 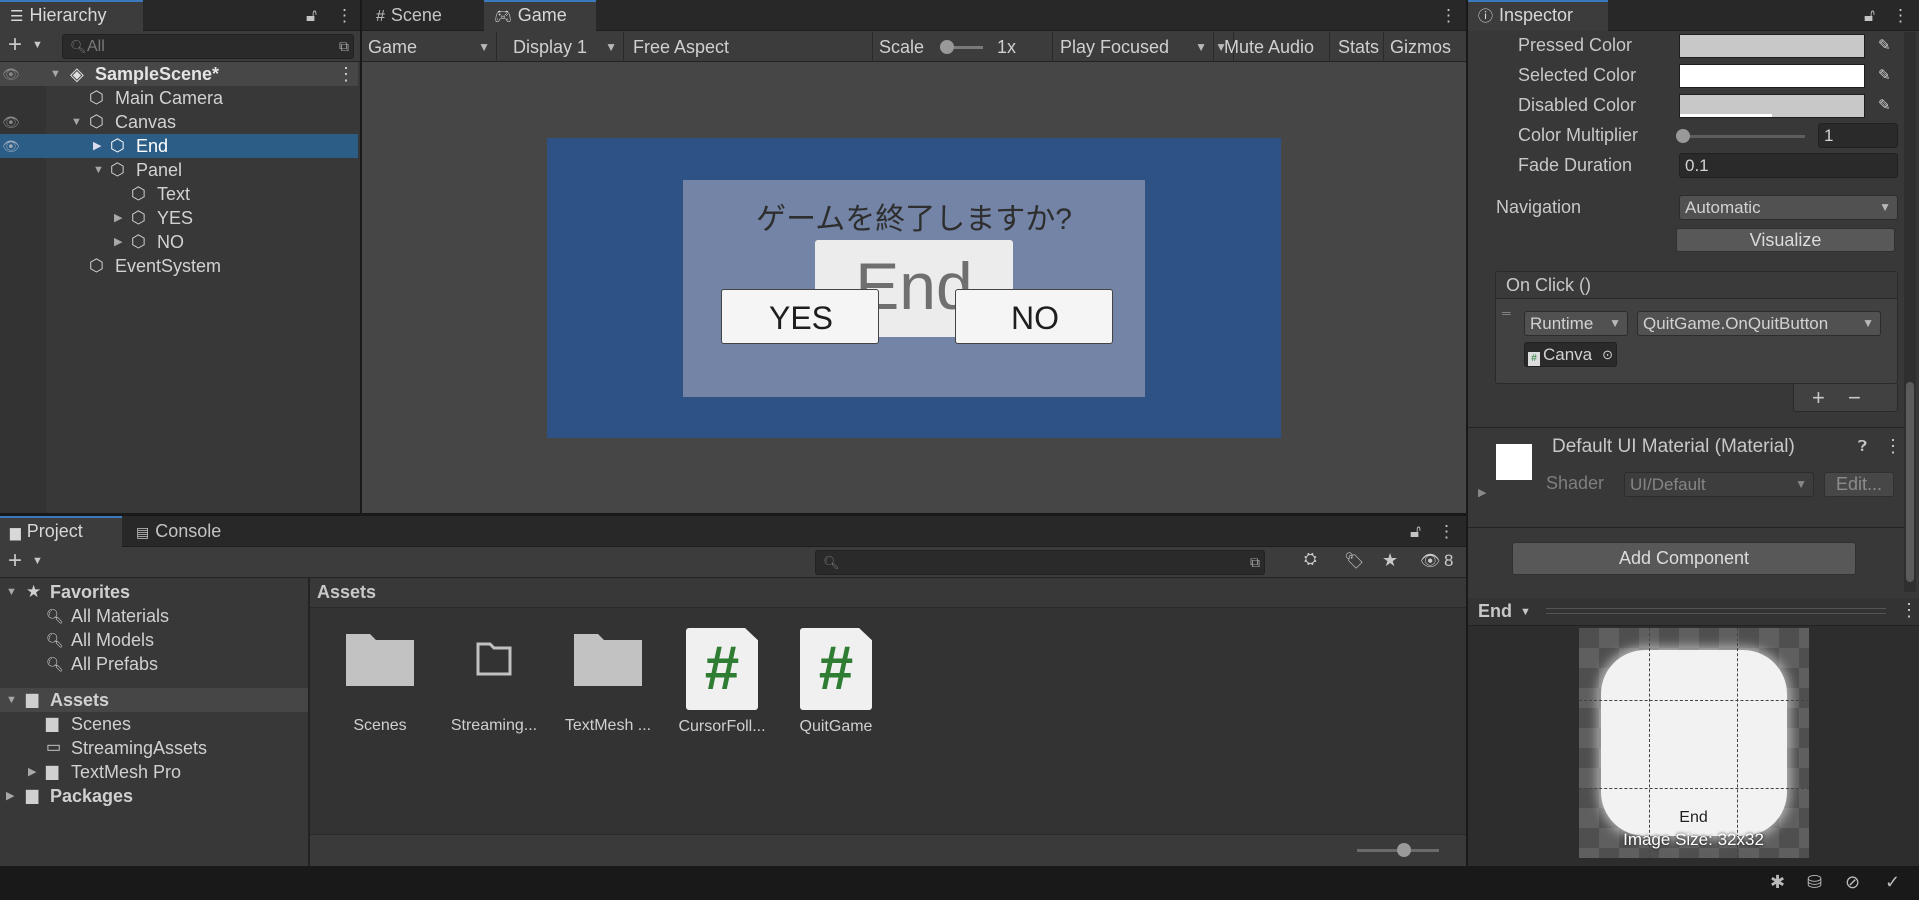 I want to click on status-check-icon: ✓, so click(x=1892, y=882).